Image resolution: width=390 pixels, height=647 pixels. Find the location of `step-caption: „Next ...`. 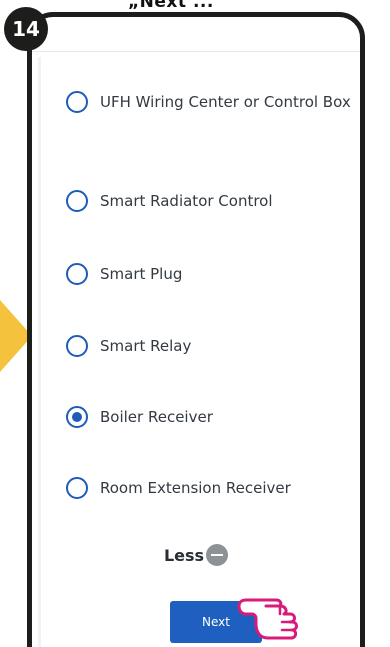

step-caption: „Next ... is located at coordinates (171, 6).